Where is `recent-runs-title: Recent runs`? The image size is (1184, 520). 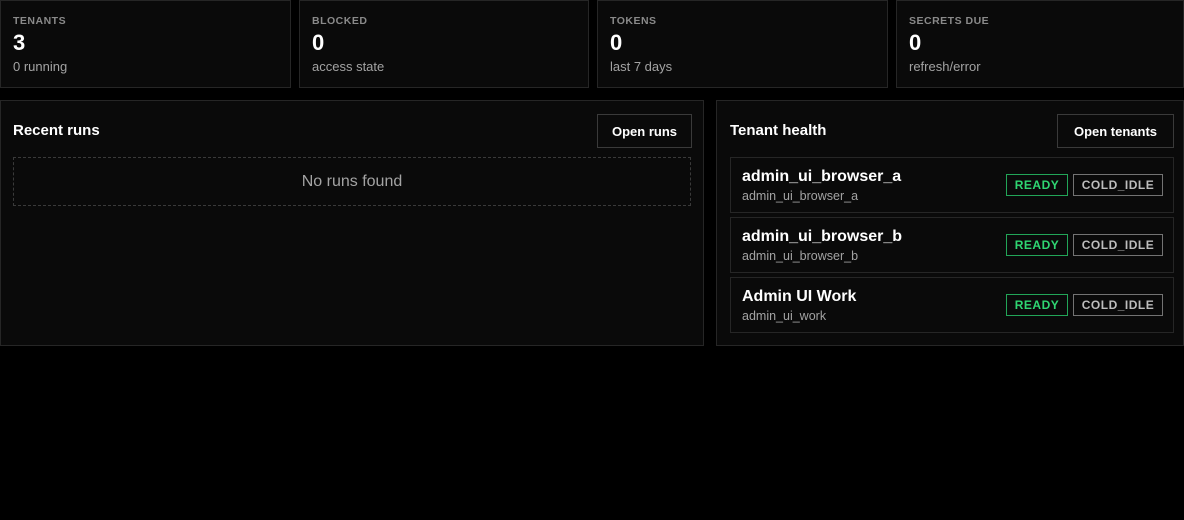
recent-runs-title: Recent runs is located at coordinates (56, 130).